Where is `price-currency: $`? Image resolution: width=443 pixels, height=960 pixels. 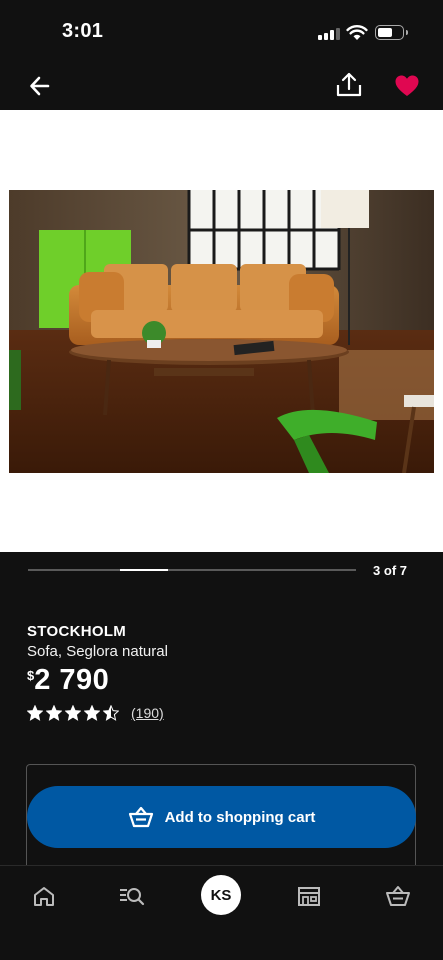
price-currency: $ is located at coordinates (31, 675).